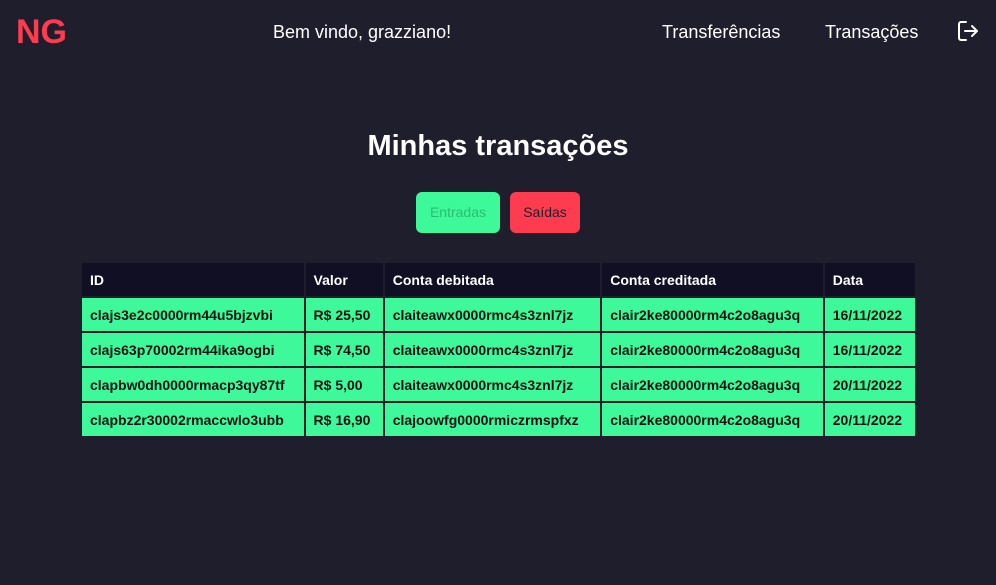 Image resolution: width=996 pixels, height=585 pixels. What do you see at coordinates (458, 212) in the screenshot?
I see `filter-in-button: Entradas` at bounding box center [458, 212].